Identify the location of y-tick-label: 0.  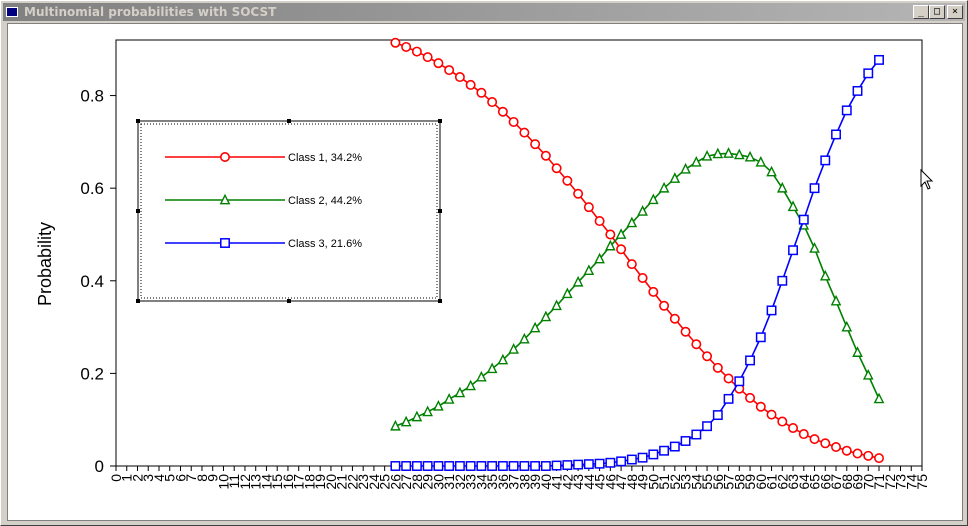
(99, 466).